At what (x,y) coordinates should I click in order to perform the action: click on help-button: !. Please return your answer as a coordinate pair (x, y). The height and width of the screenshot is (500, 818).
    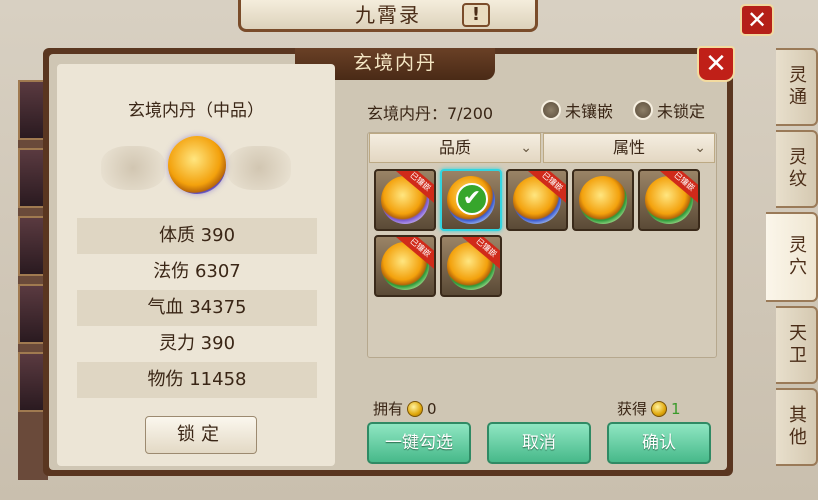
    Looking at the image, I should click on (476, 15).